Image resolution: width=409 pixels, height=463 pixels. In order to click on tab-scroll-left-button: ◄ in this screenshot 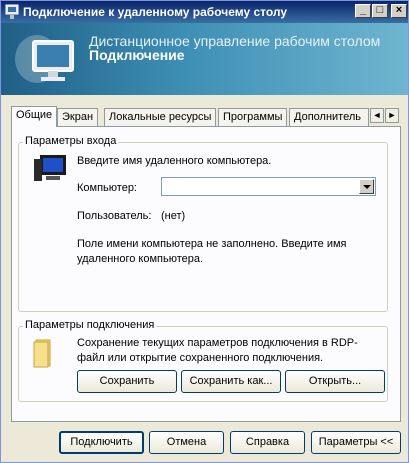, I will do `click(377, 115)`.